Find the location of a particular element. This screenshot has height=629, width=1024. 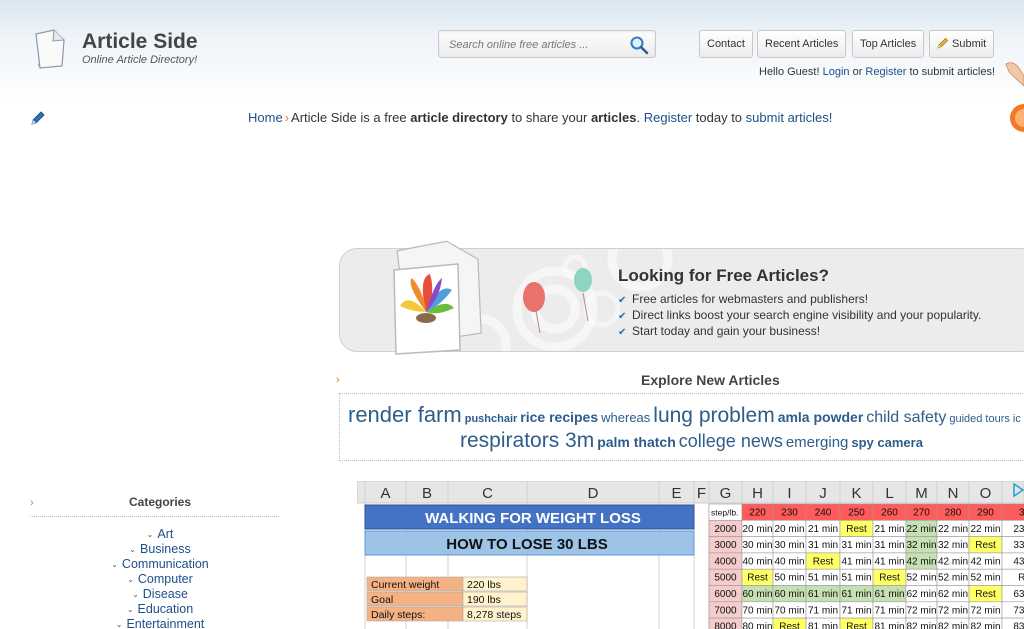

sheet-data-label: 83 m is located at coordinates (1018, 625).